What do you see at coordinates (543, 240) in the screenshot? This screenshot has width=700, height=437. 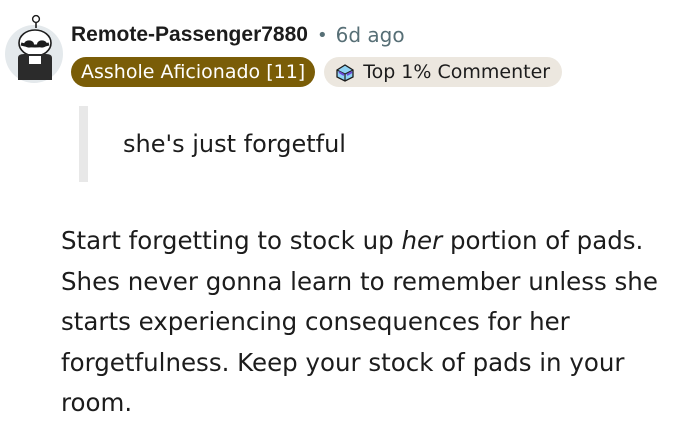 I see `body-line-1-end: portion of pads.` at bounding box center [543, 240].